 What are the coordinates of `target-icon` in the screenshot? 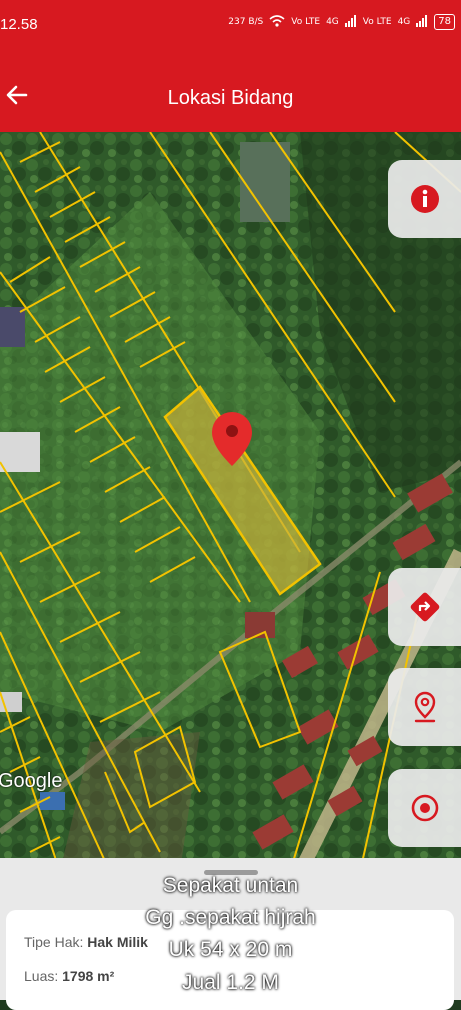 It's located at (424, 808).